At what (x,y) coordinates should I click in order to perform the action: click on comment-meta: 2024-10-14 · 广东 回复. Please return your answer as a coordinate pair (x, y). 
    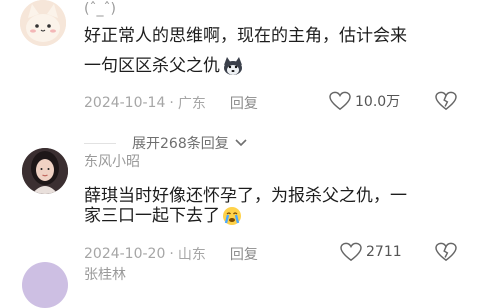
    Looking at the image, I should click on (171, 103).